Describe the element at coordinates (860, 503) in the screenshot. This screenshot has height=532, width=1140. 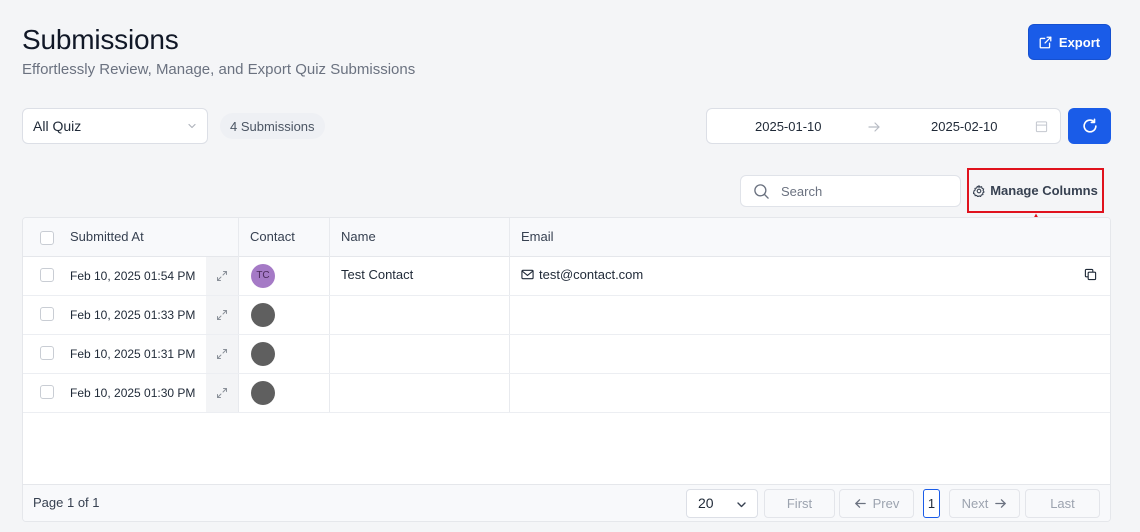
I see `arrow-left-icon` at that location.